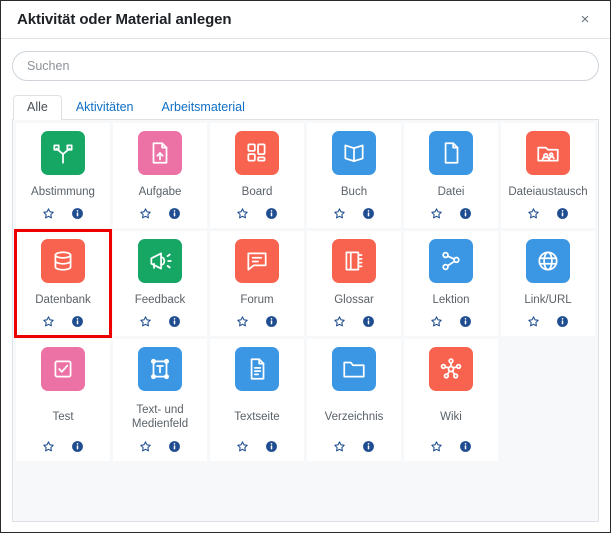 This screenshot has height=535, width=613. I want to click on activity-card-text-und-medienfeld: Text- und Medienfeld, so click(160, 400).